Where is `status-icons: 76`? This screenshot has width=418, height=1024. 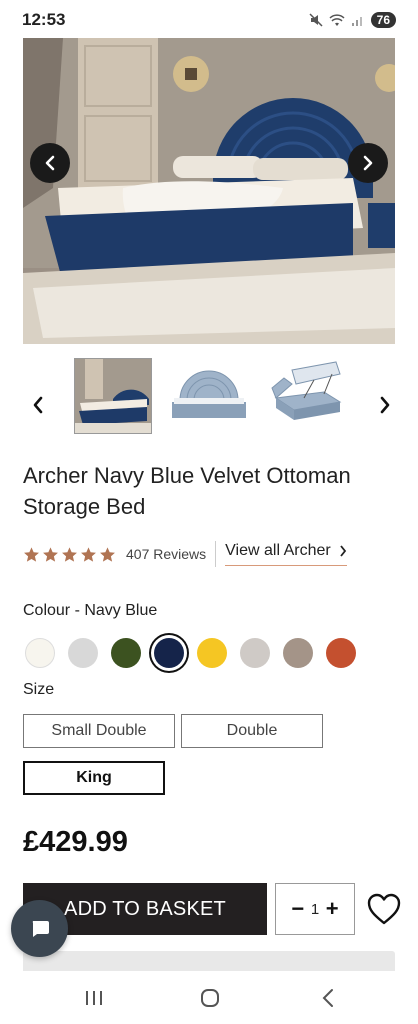 status-icons: 76 is located at coordinates (352, 20).